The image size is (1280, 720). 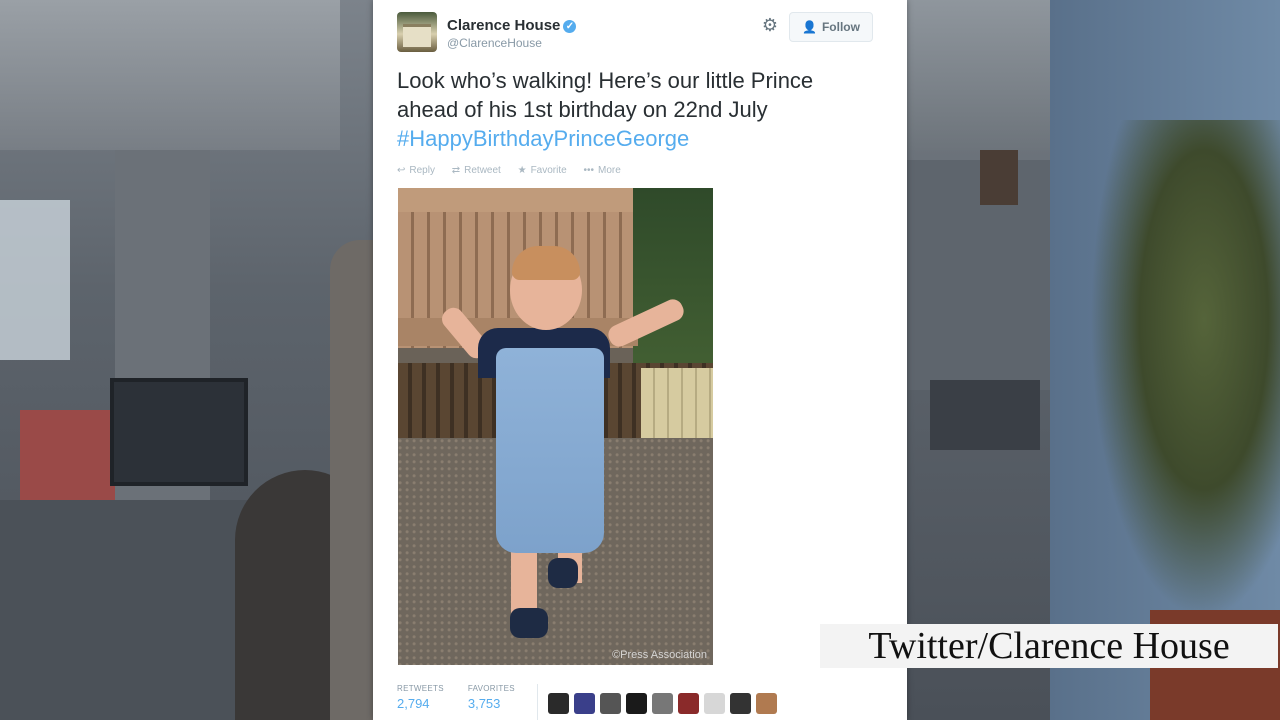 I want to click on more-action: ••• More, so click(x=601, y=170).